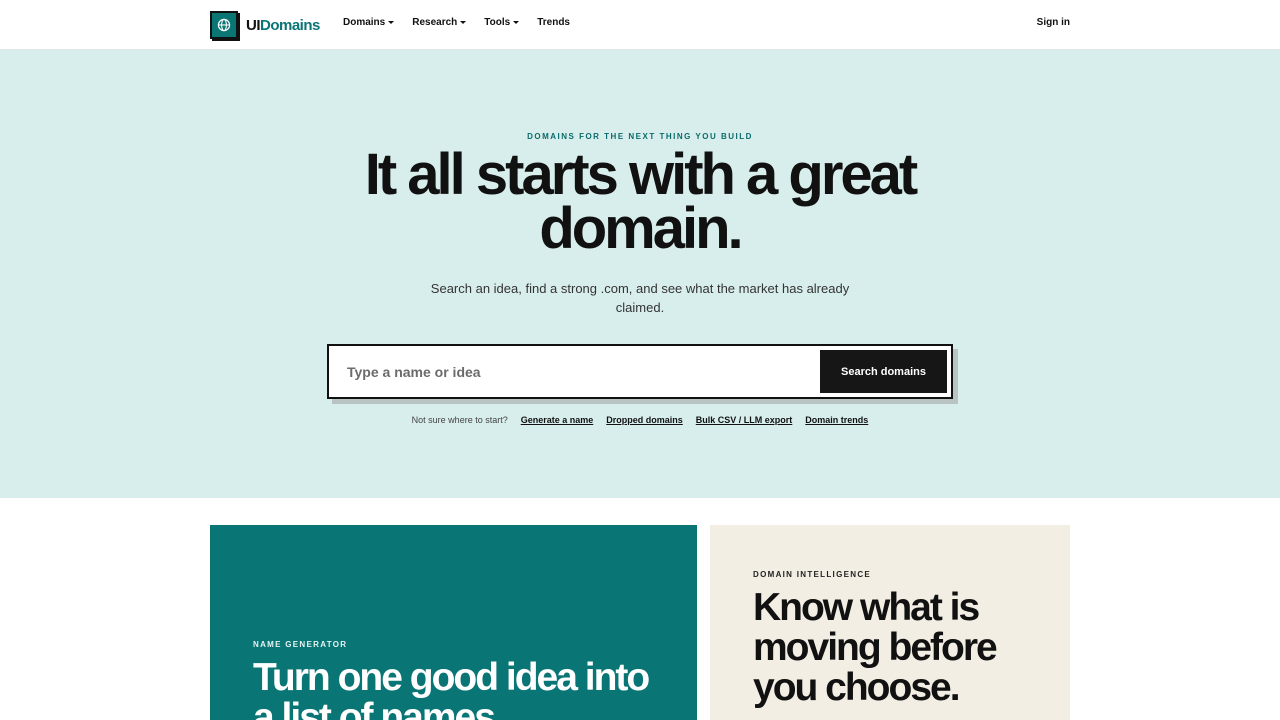 The image size is (1280, 720). Describe the element at coordinates (883, 371) in the screenshot. I see `search-domains-button: Search domains` at that location.